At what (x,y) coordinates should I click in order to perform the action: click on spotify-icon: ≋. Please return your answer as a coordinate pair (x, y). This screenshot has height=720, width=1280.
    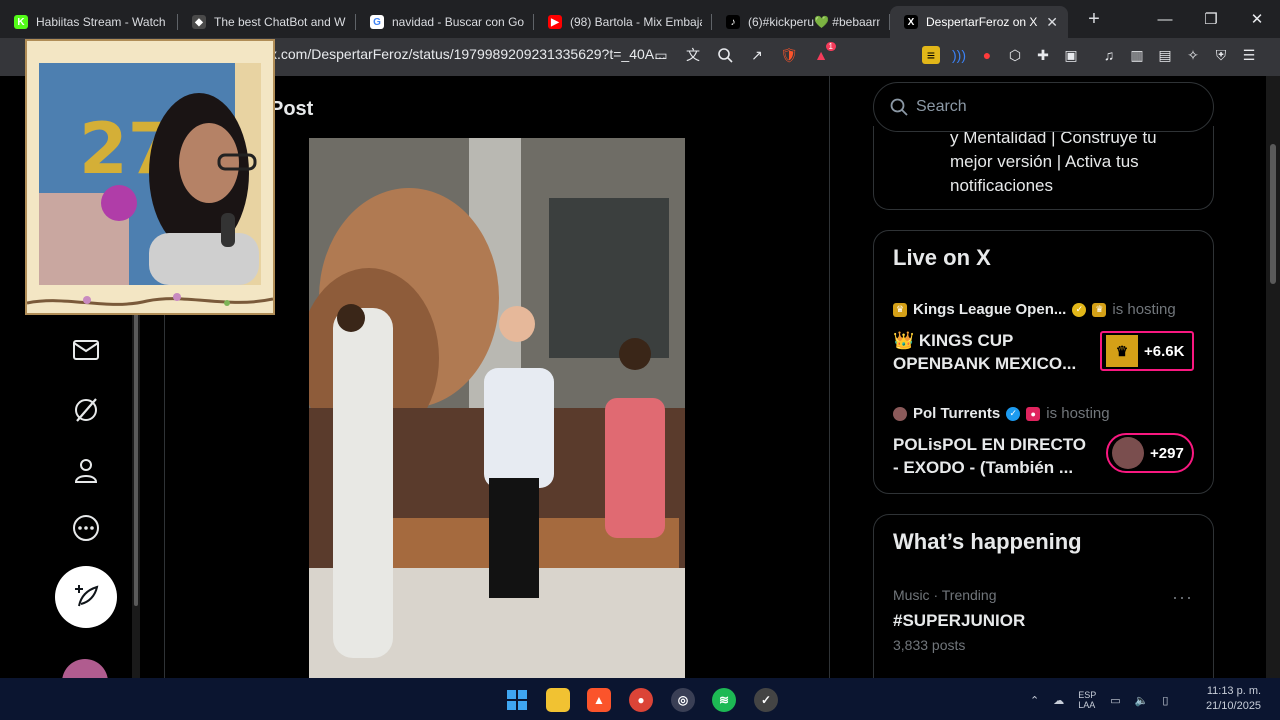
    Looking at the image, I should click on (724, 700).